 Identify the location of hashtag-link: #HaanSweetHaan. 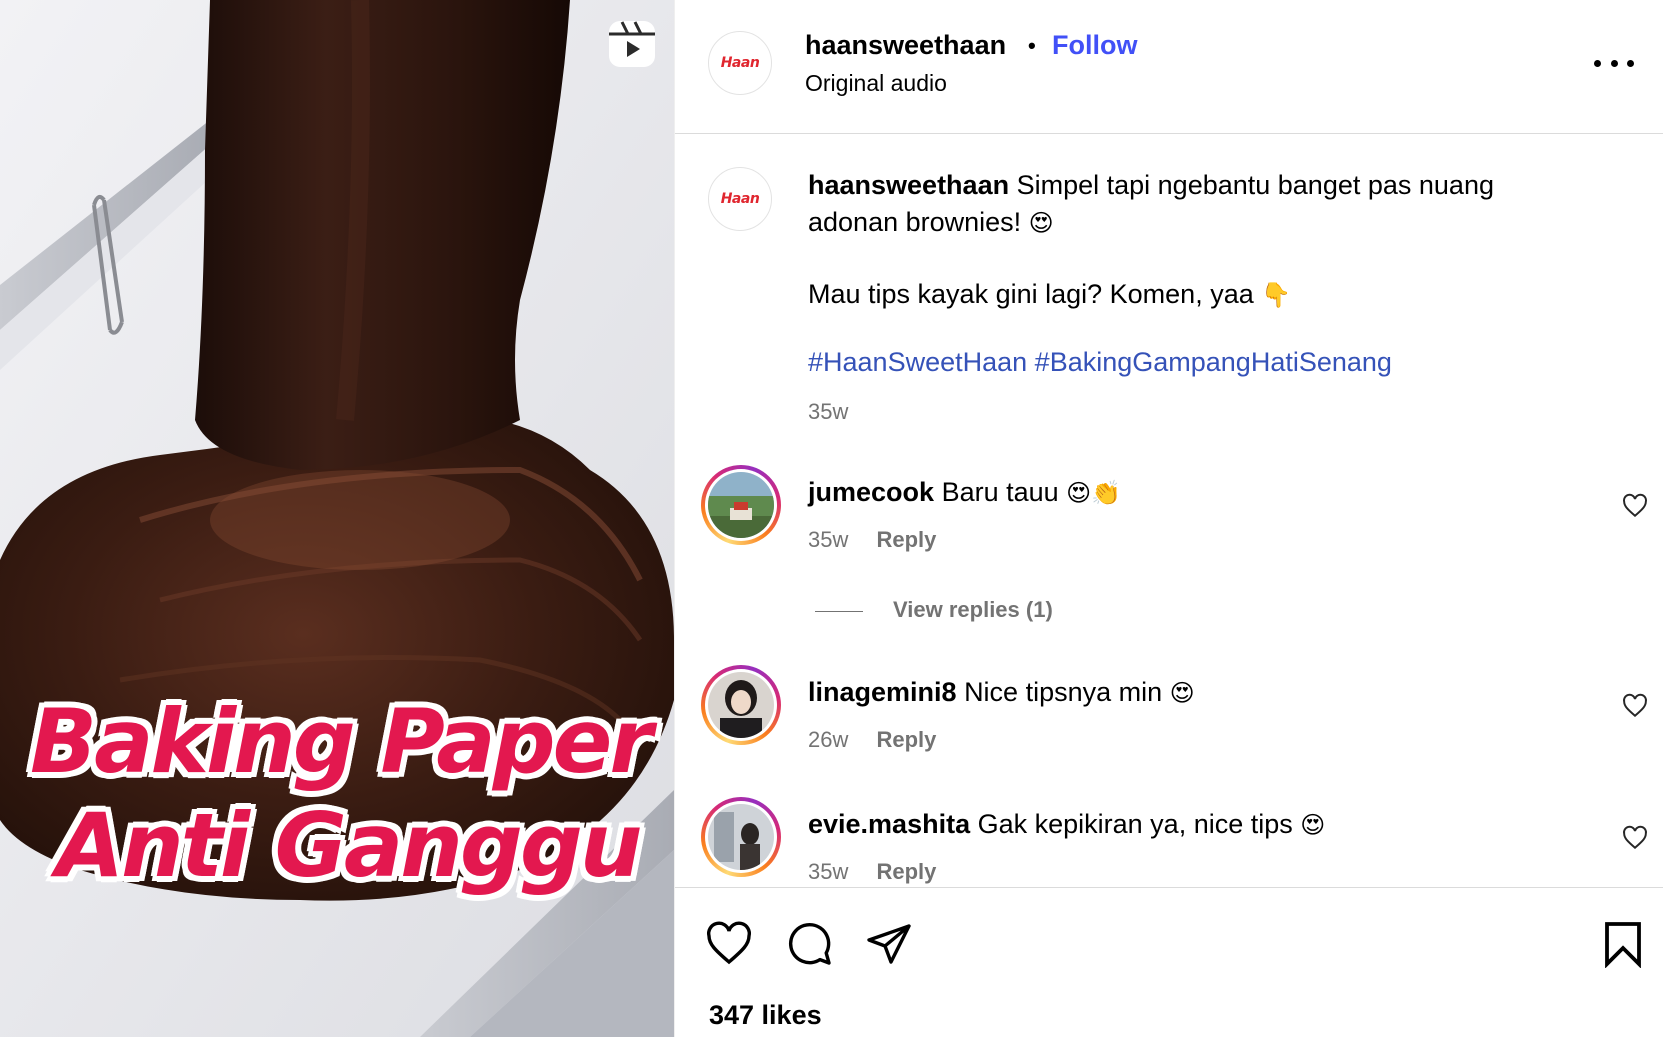
(917, 362).